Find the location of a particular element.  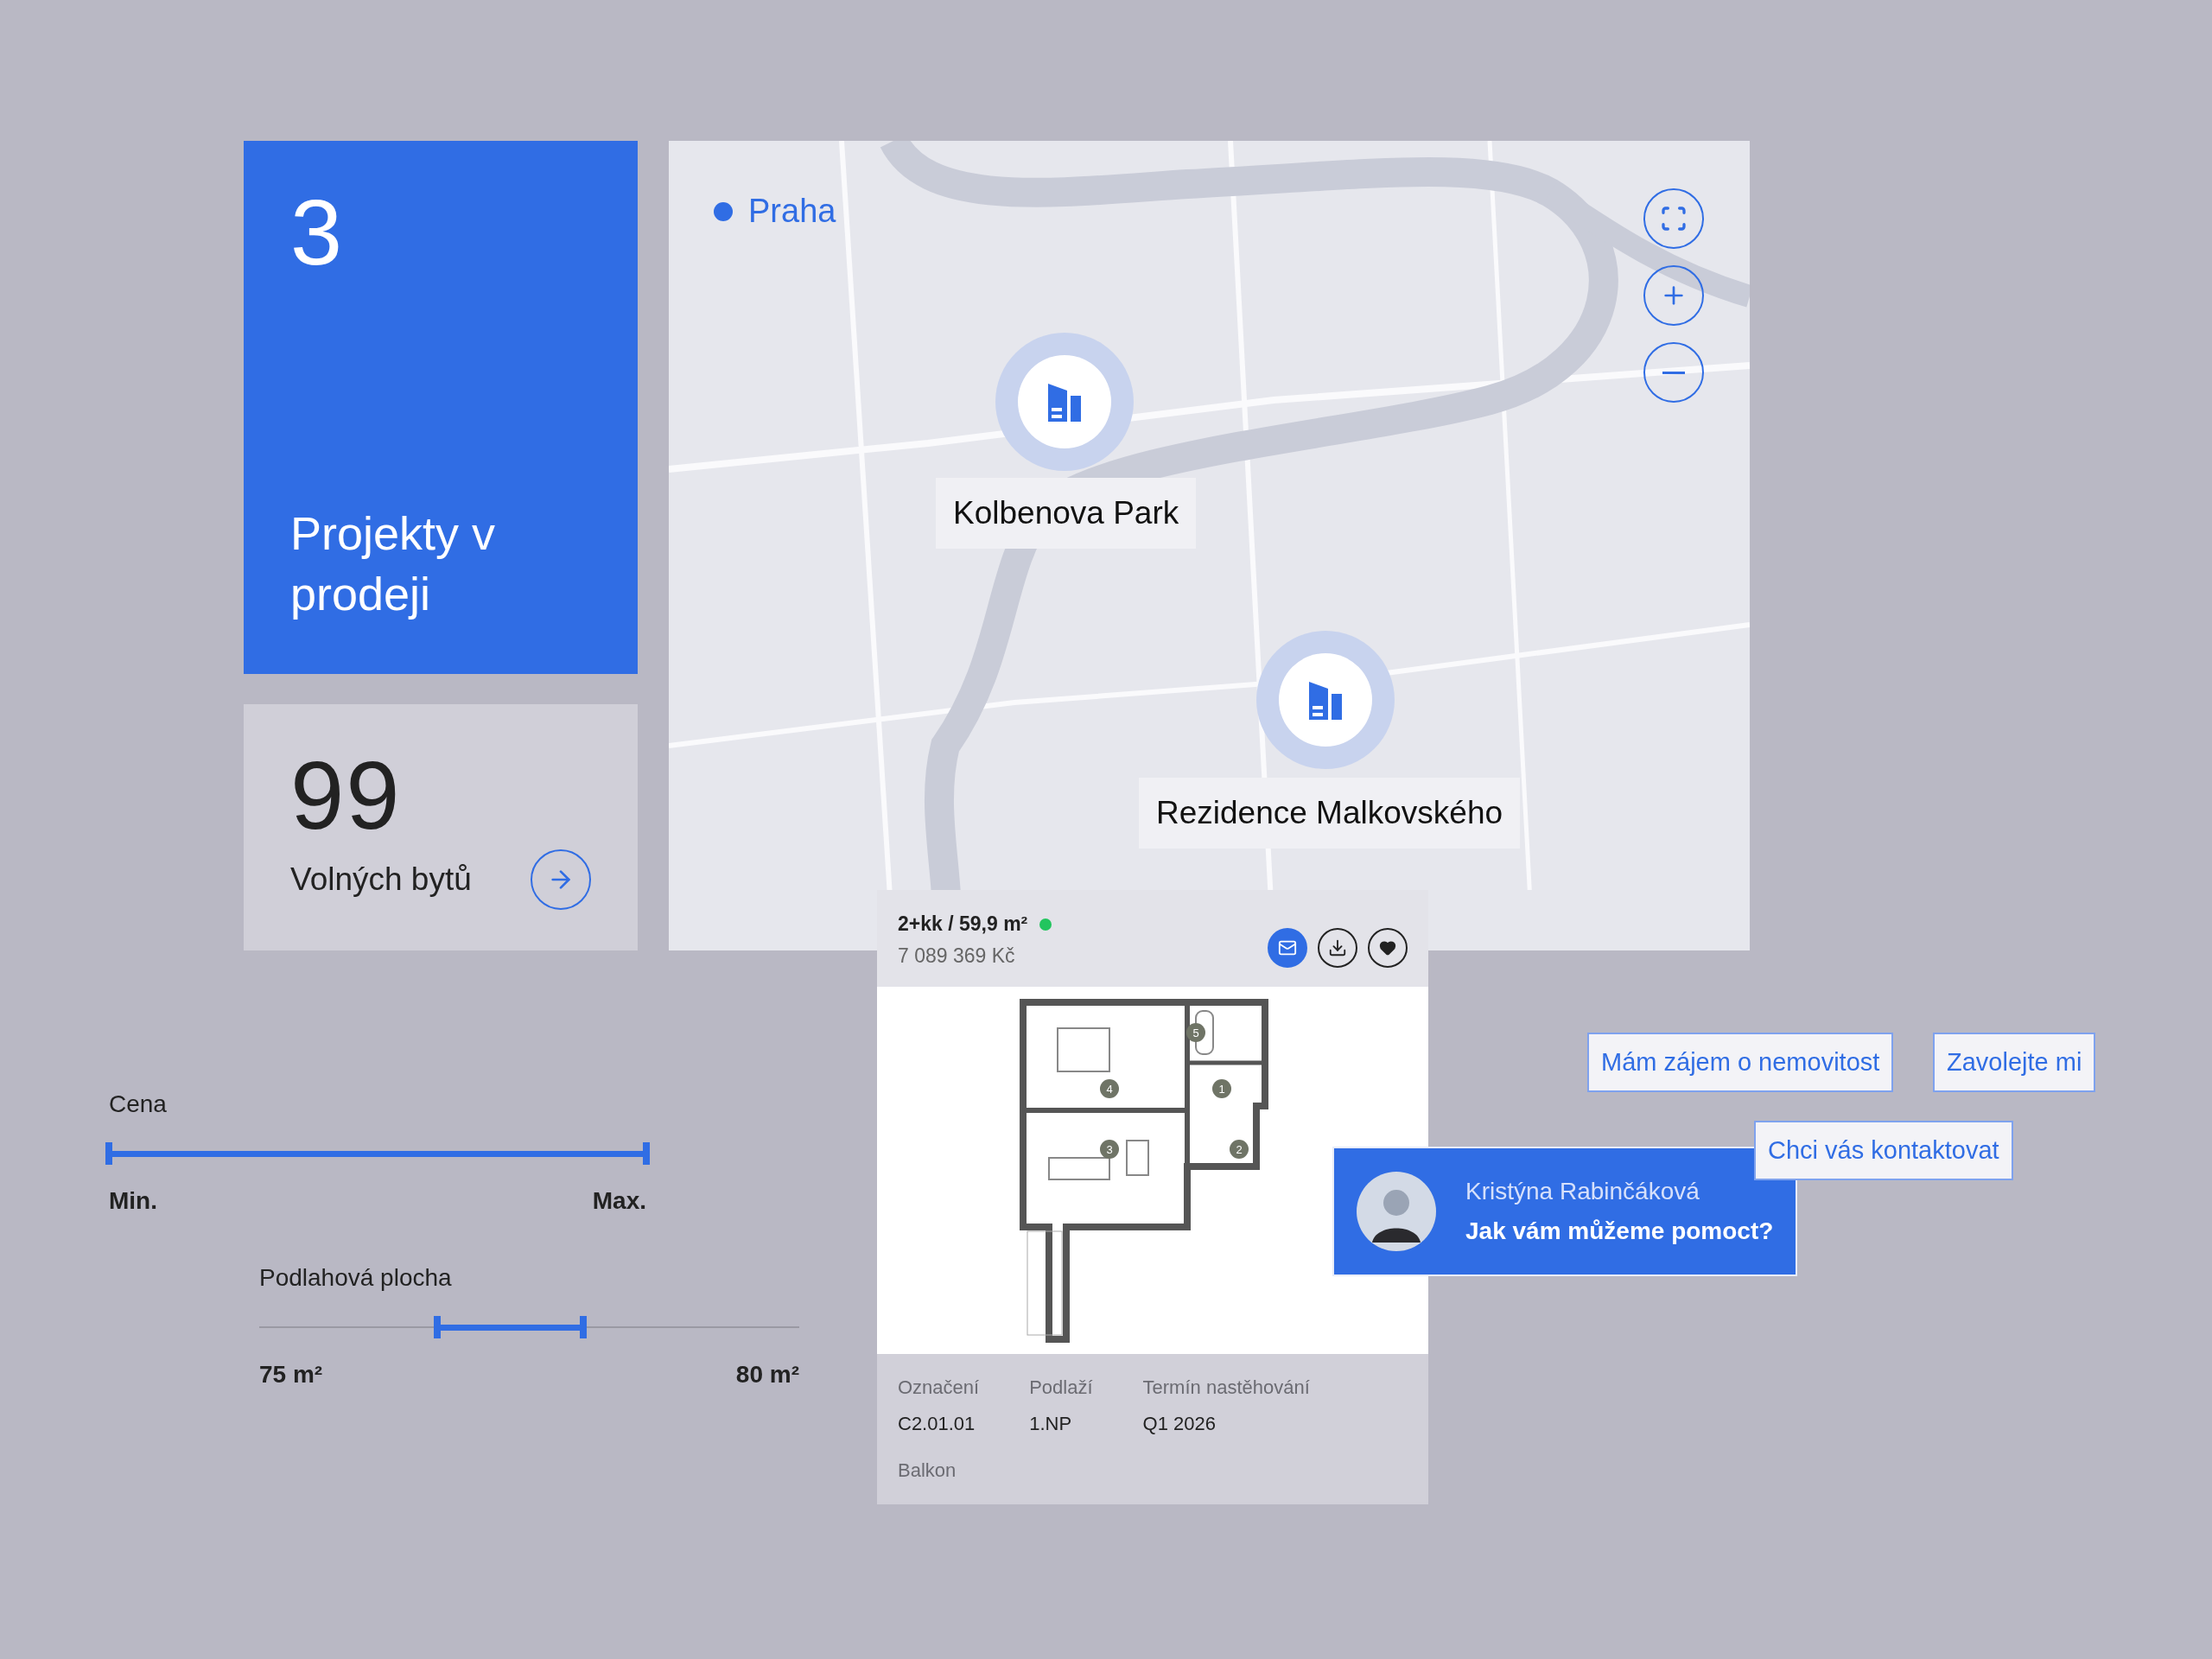

min-label: 75 m² is located at coordinates (291, 1375).